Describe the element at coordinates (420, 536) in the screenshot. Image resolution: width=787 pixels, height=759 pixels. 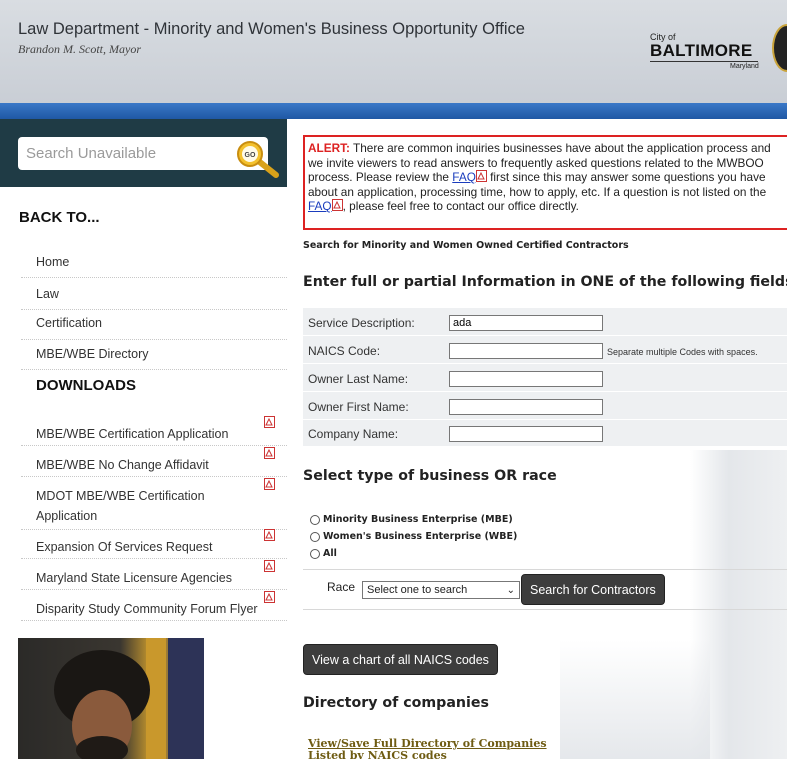
I see `radio-label: Women's Business Enterprise (WBE)` at that location.